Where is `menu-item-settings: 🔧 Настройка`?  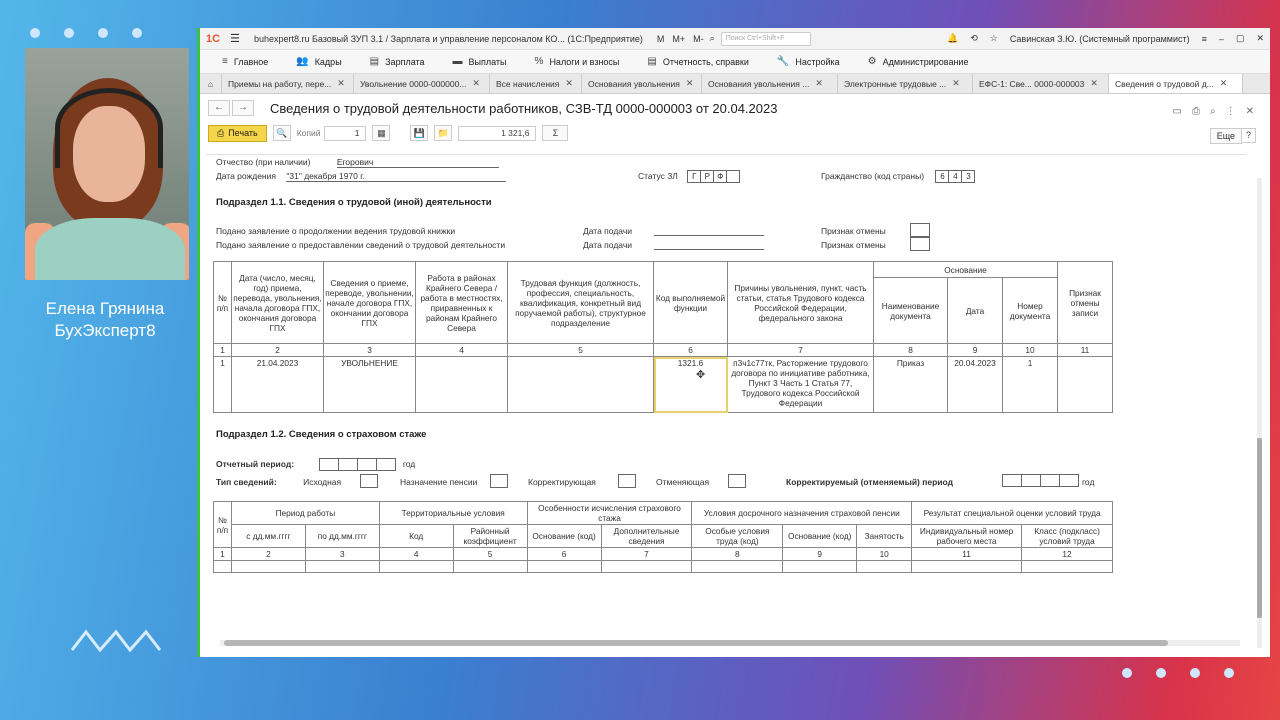 menu-item-settings: 🔧 Настройка is located at coordinates (808, 61).